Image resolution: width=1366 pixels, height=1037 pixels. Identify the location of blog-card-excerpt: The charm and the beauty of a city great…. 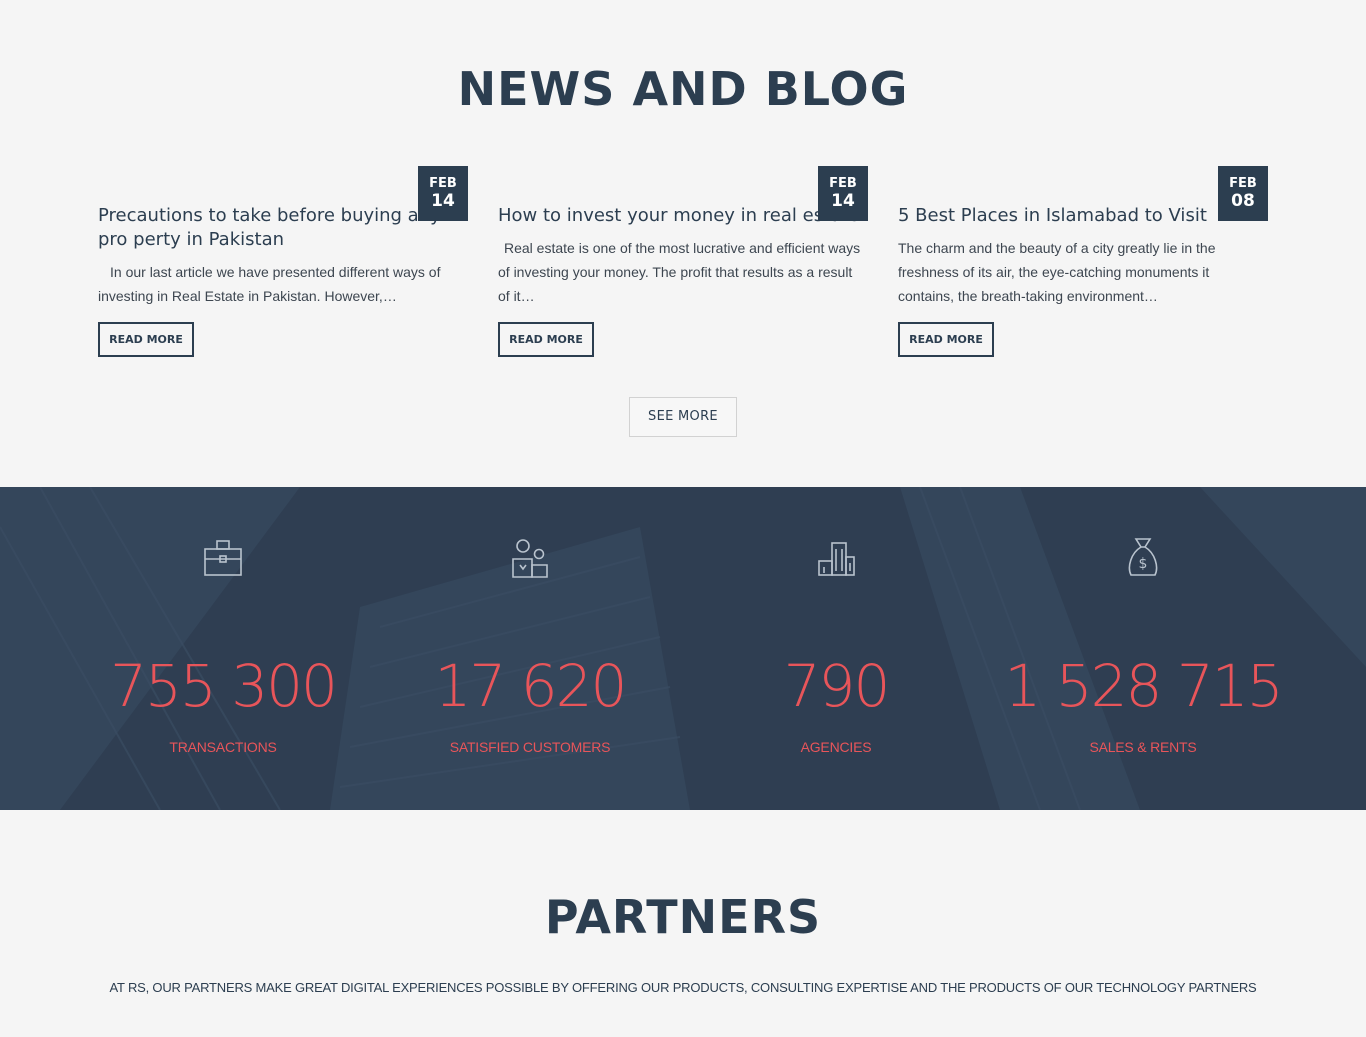
(1057, 272).